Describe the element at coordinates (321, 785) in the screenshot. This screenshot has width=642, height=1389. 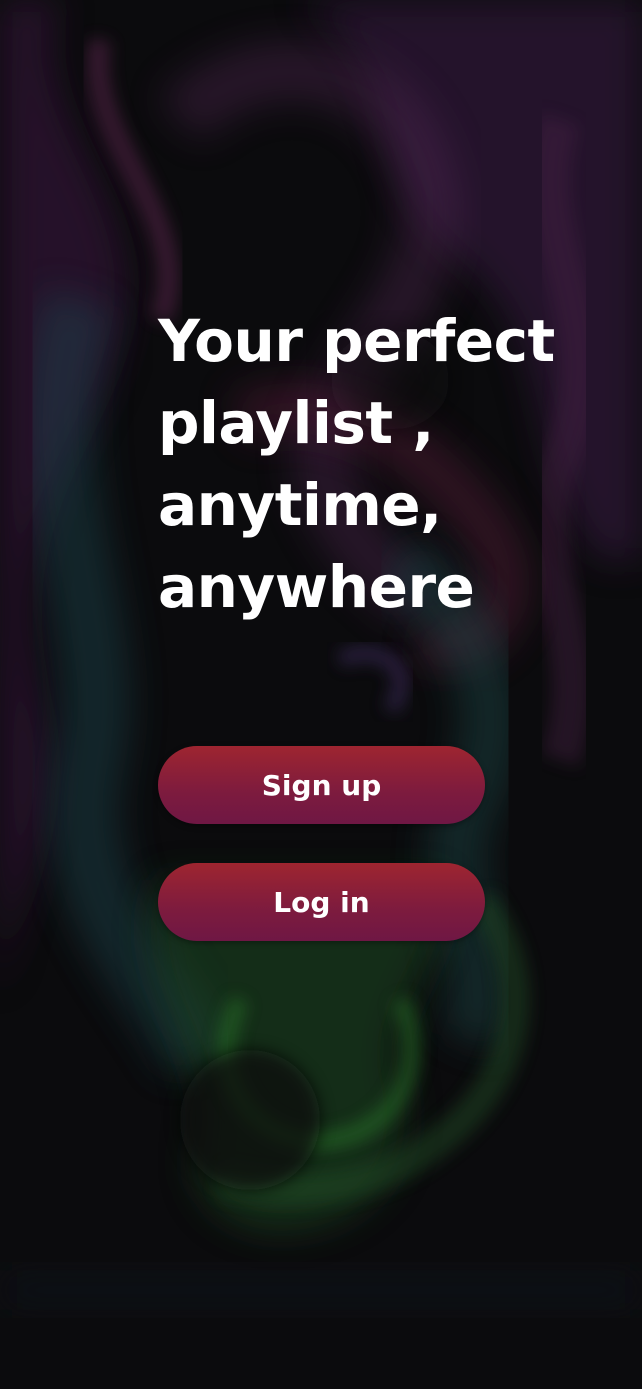
I see `sign-up-button: Sign up` at that location.